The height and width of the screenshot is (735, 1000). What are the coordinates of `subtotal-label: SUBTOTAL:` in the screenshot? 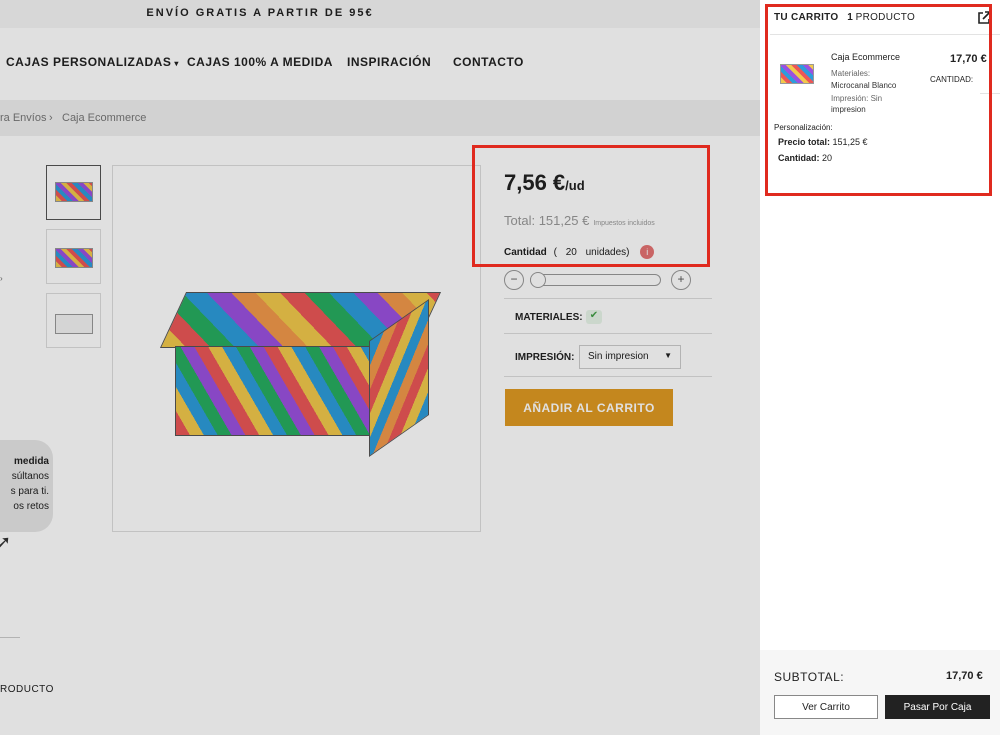 It's located at (809, 677).